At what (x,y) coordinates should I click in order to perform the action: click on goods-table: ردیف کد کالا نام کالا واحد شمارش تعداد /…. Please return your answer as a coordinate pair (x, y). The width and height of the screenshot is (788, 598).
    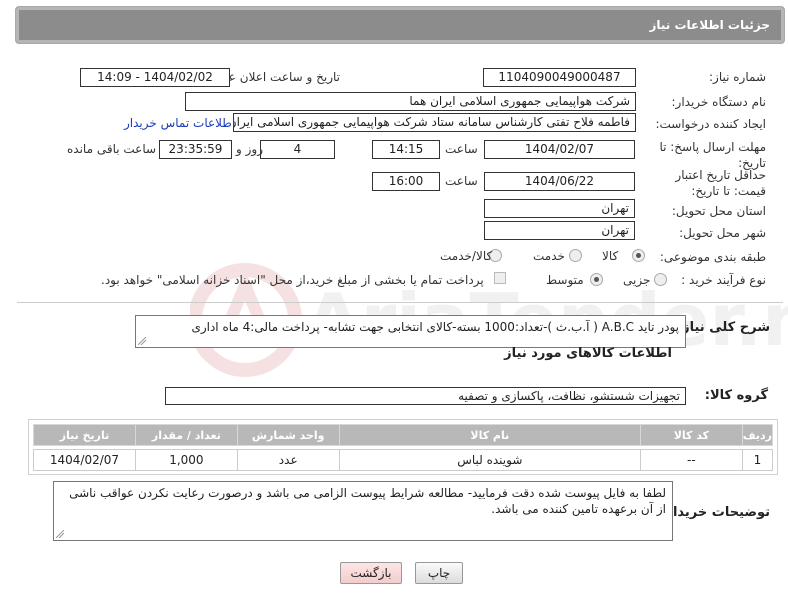
    Looking at the image, I should click on (403, 447).